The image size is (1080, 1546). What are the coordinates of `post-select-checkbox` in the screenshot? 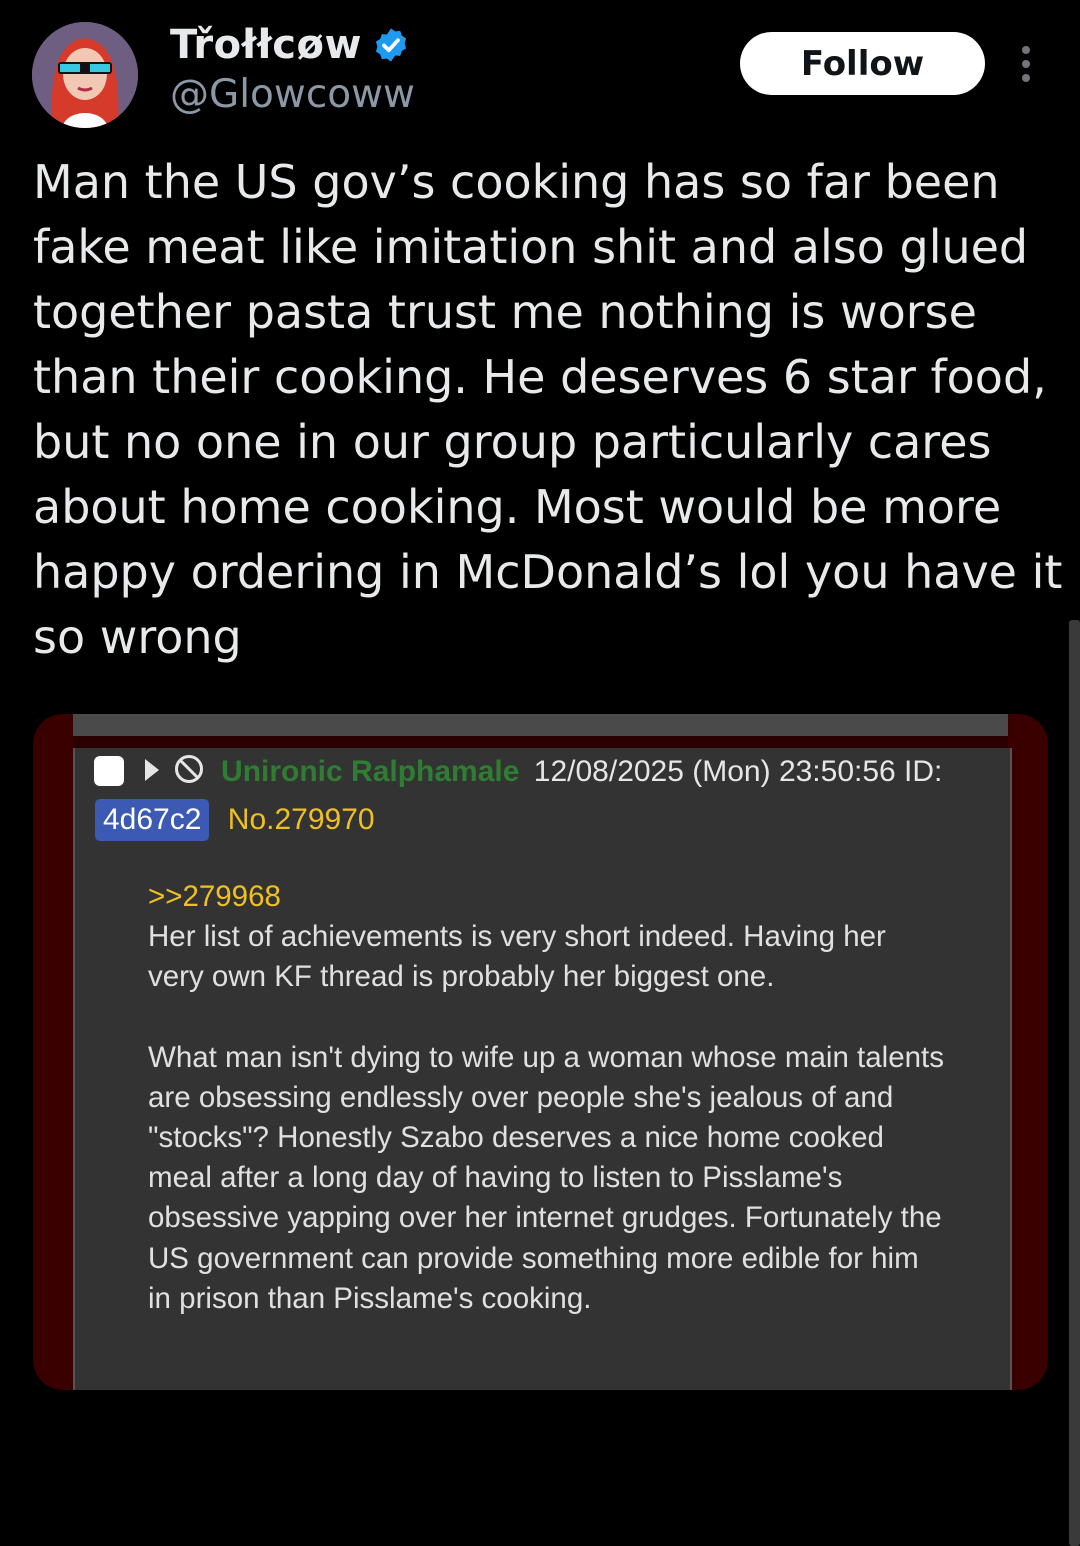 It's located at (109, 771).